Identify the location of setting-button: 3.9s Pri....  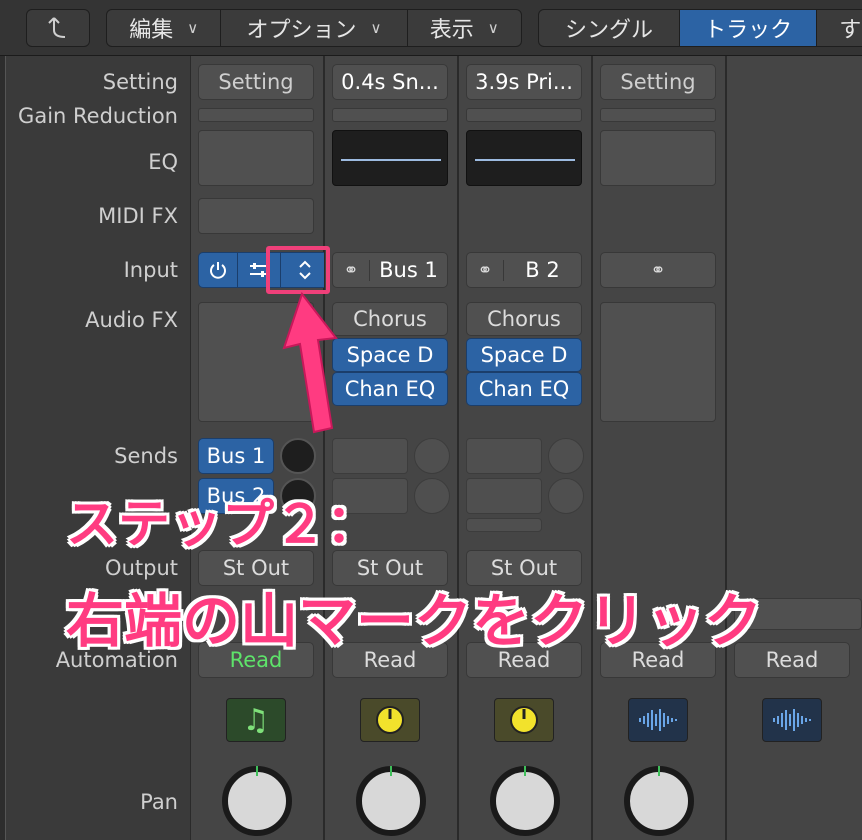
(524, 82).